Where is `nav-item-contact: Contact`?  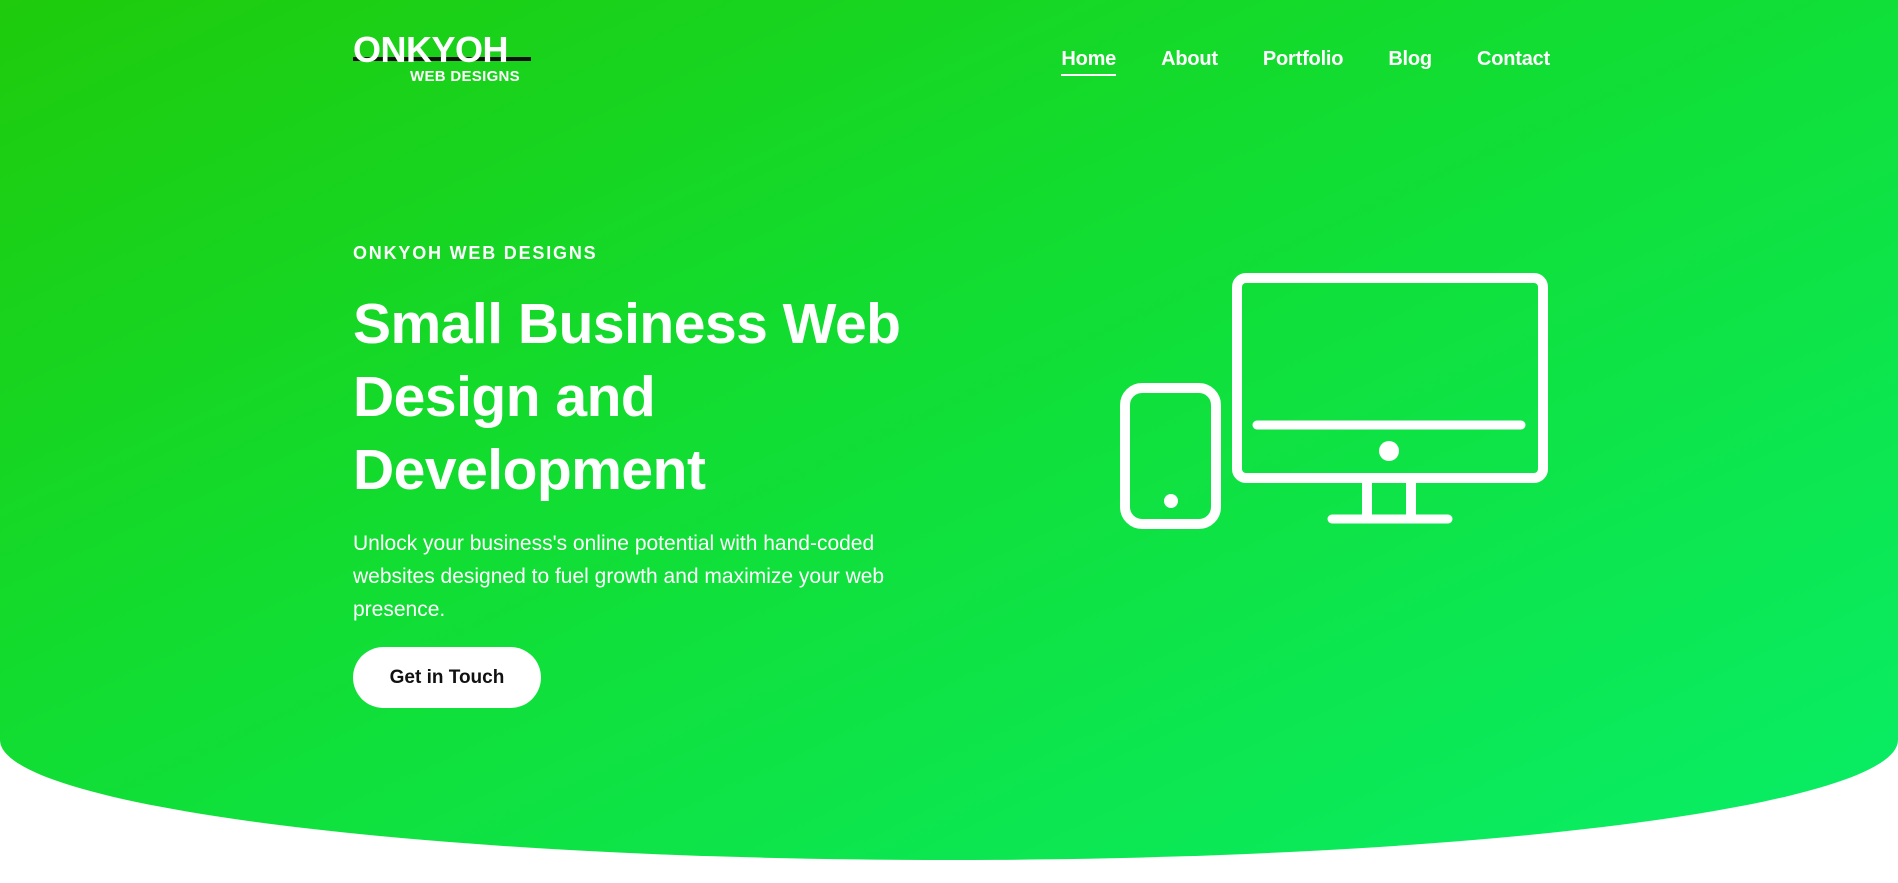
nav-item-contact: Contact is located at coordinates (1513, 61).